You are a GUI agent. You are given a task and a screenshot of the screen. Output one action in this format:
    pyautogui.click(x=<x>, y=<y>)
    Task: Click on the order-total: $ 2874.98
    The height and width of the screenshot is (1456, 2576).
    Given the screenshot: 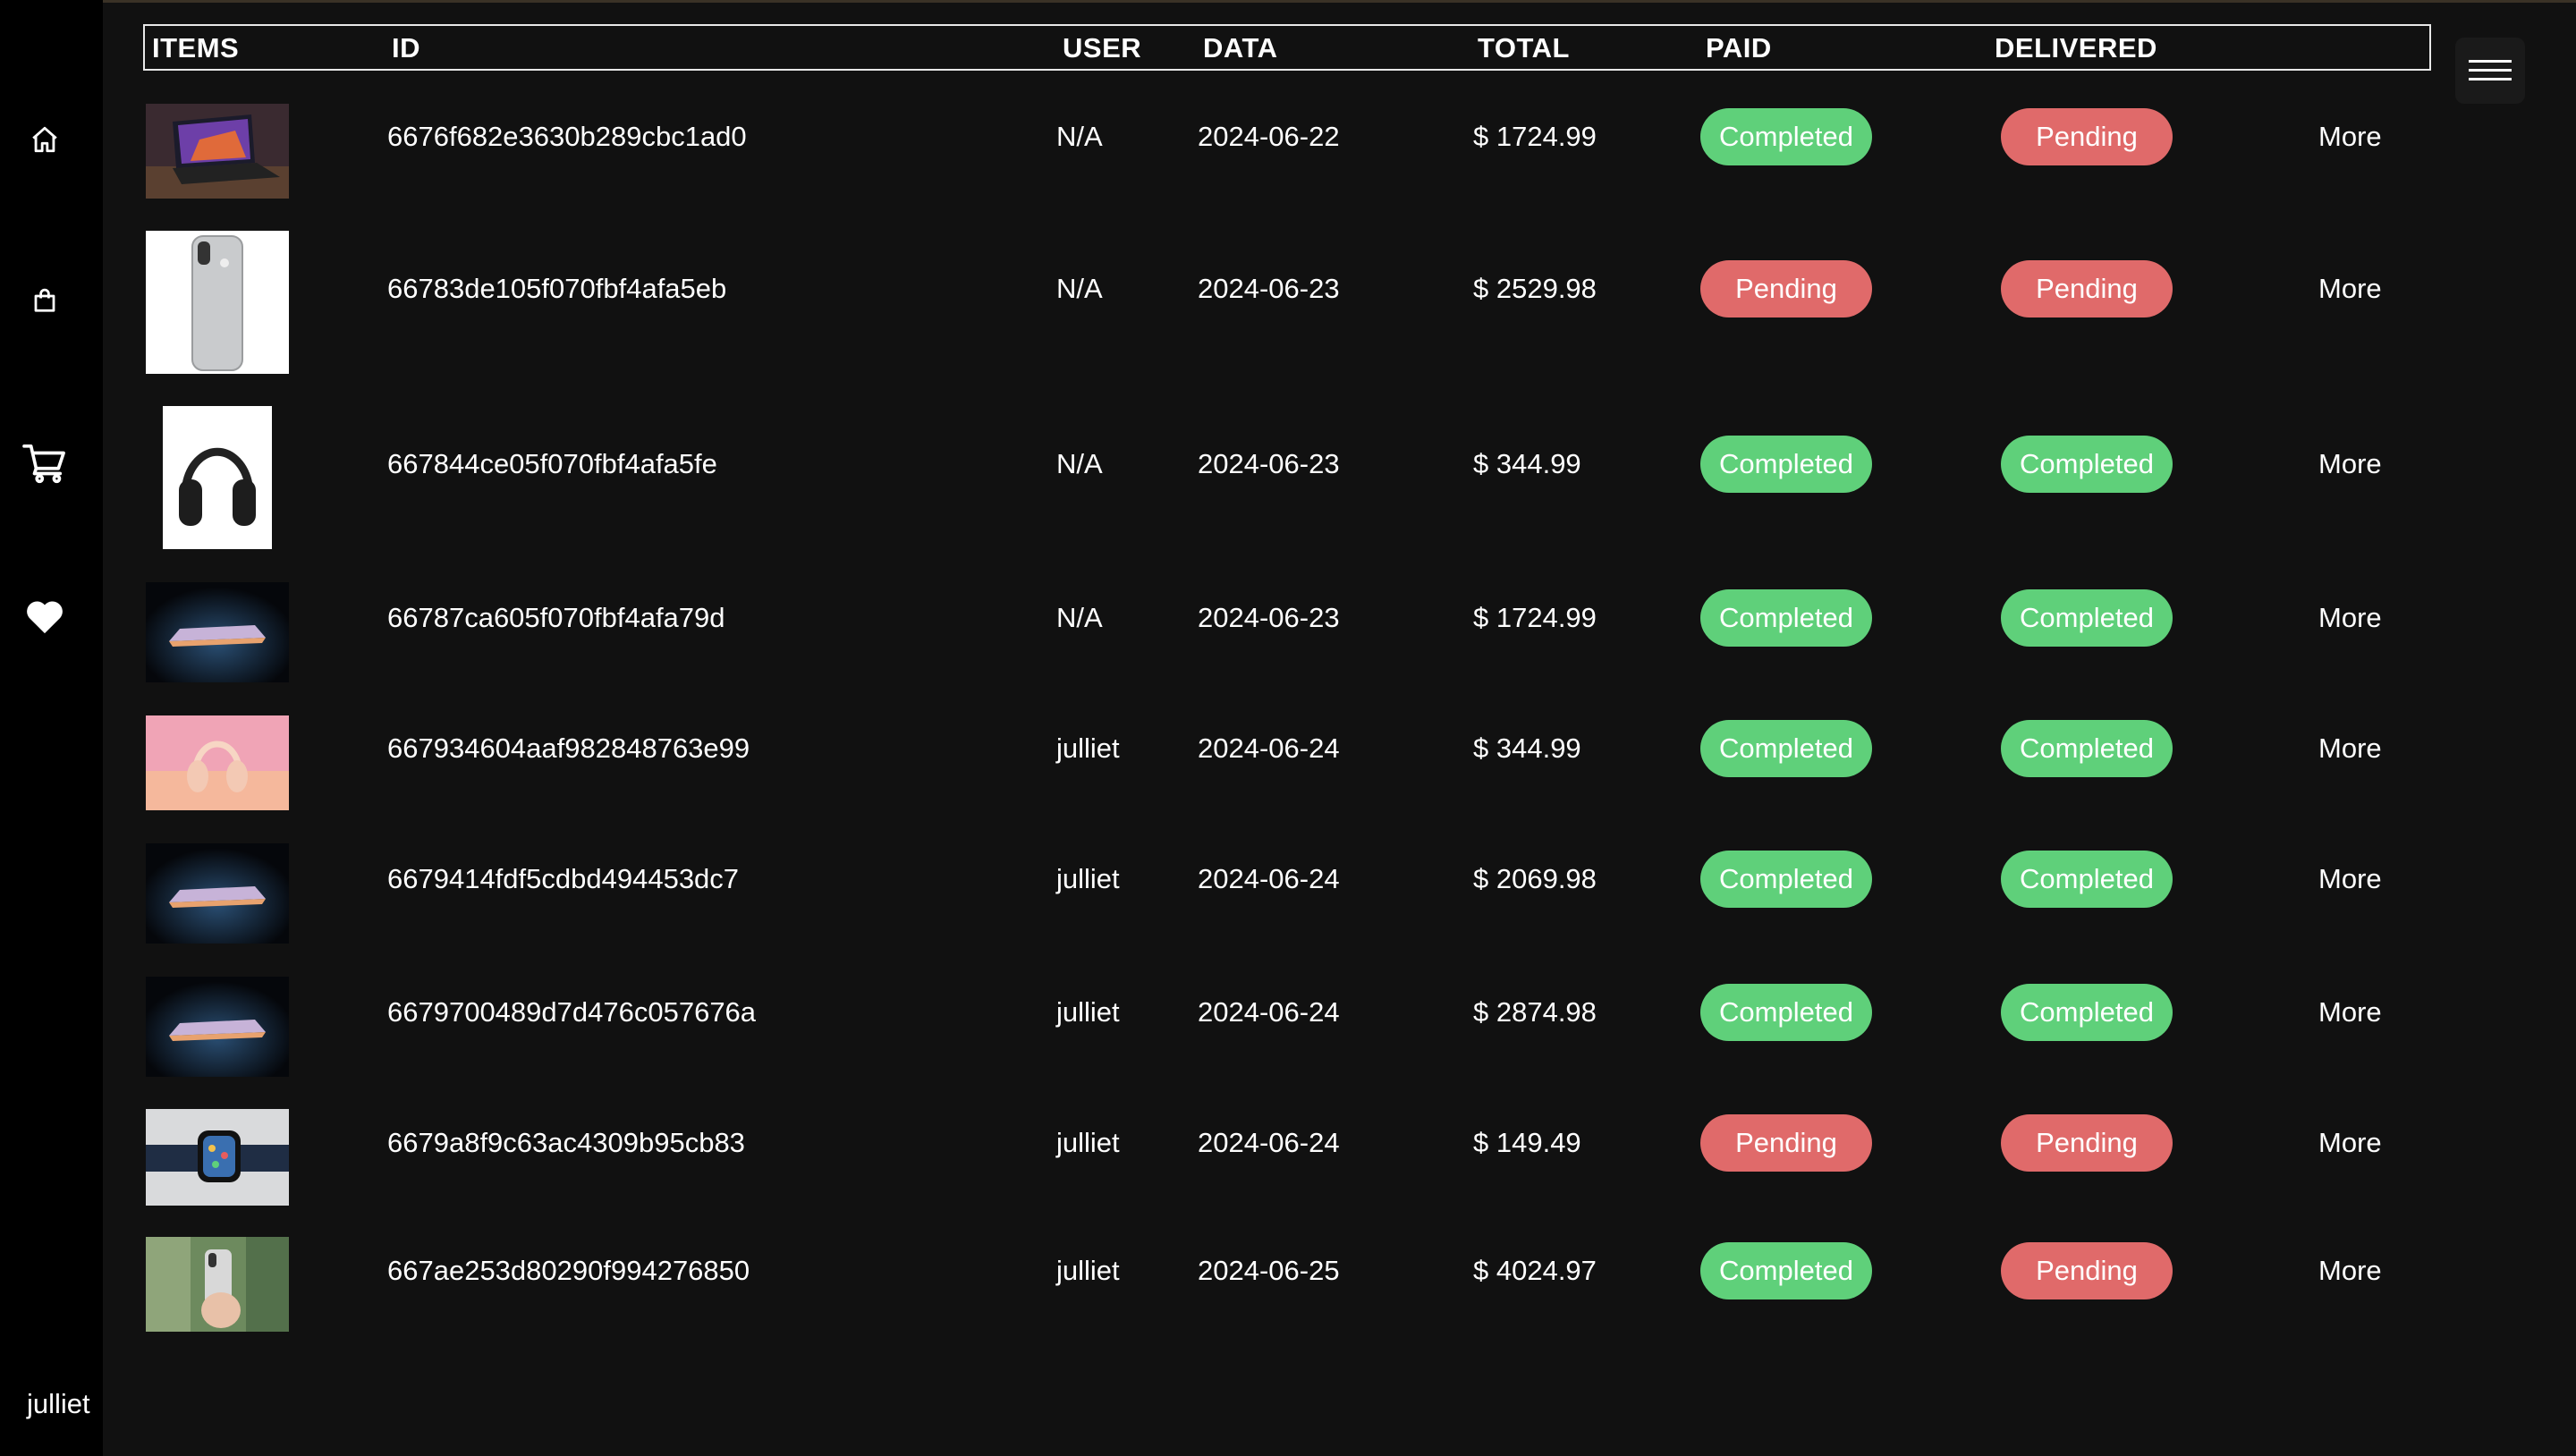 What is the action you would take?
    pyautogui.click(x=1535, y=1012)
    